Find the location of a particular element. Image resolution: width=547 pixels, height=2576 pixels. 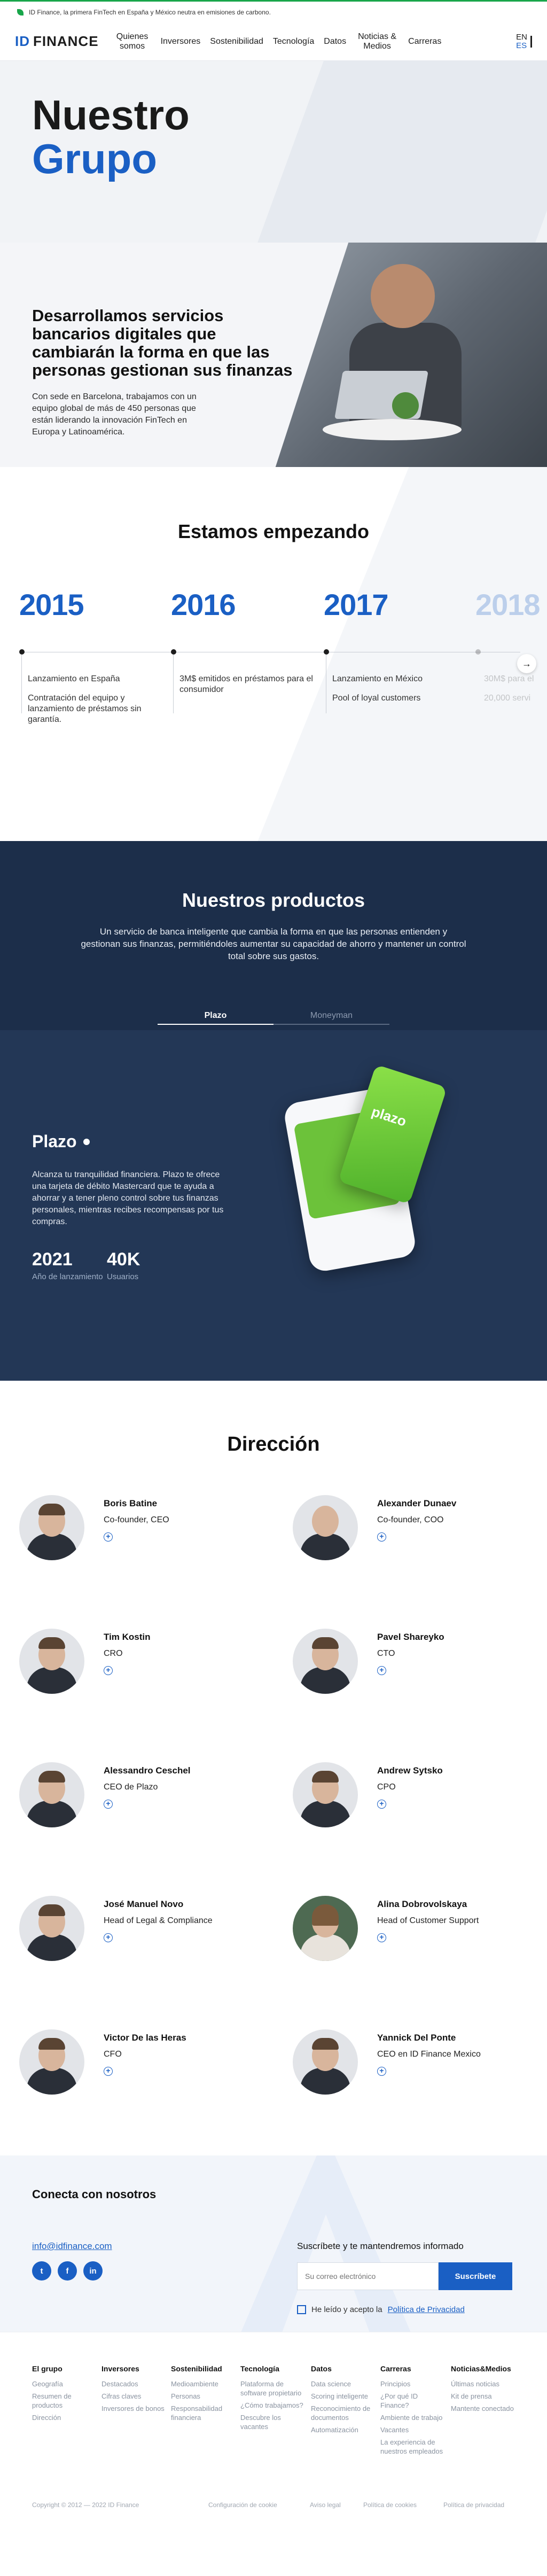

footer-link: Personas is located at coordinates (203, 2396).